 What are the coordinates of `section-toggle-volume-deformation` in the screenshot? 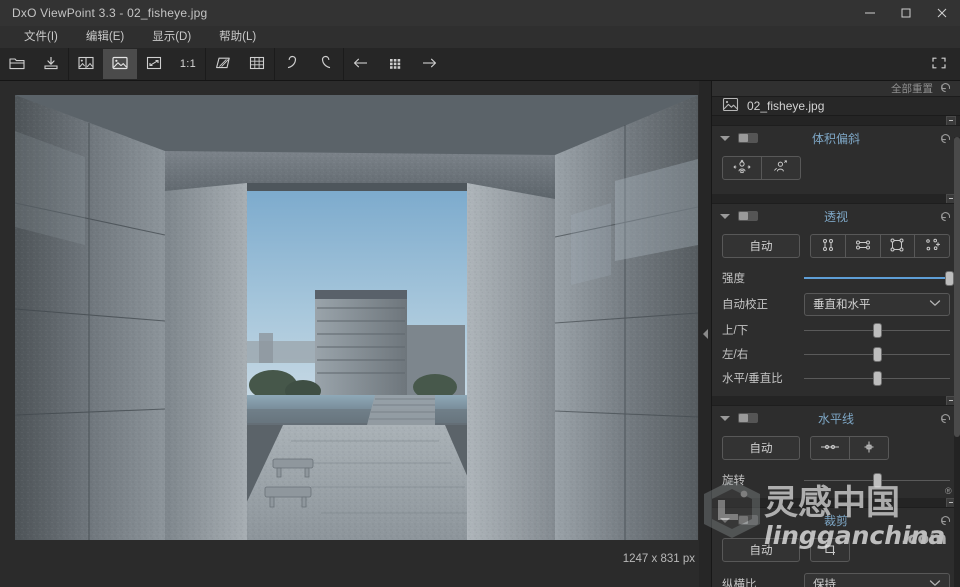 It's located at (748, 138).